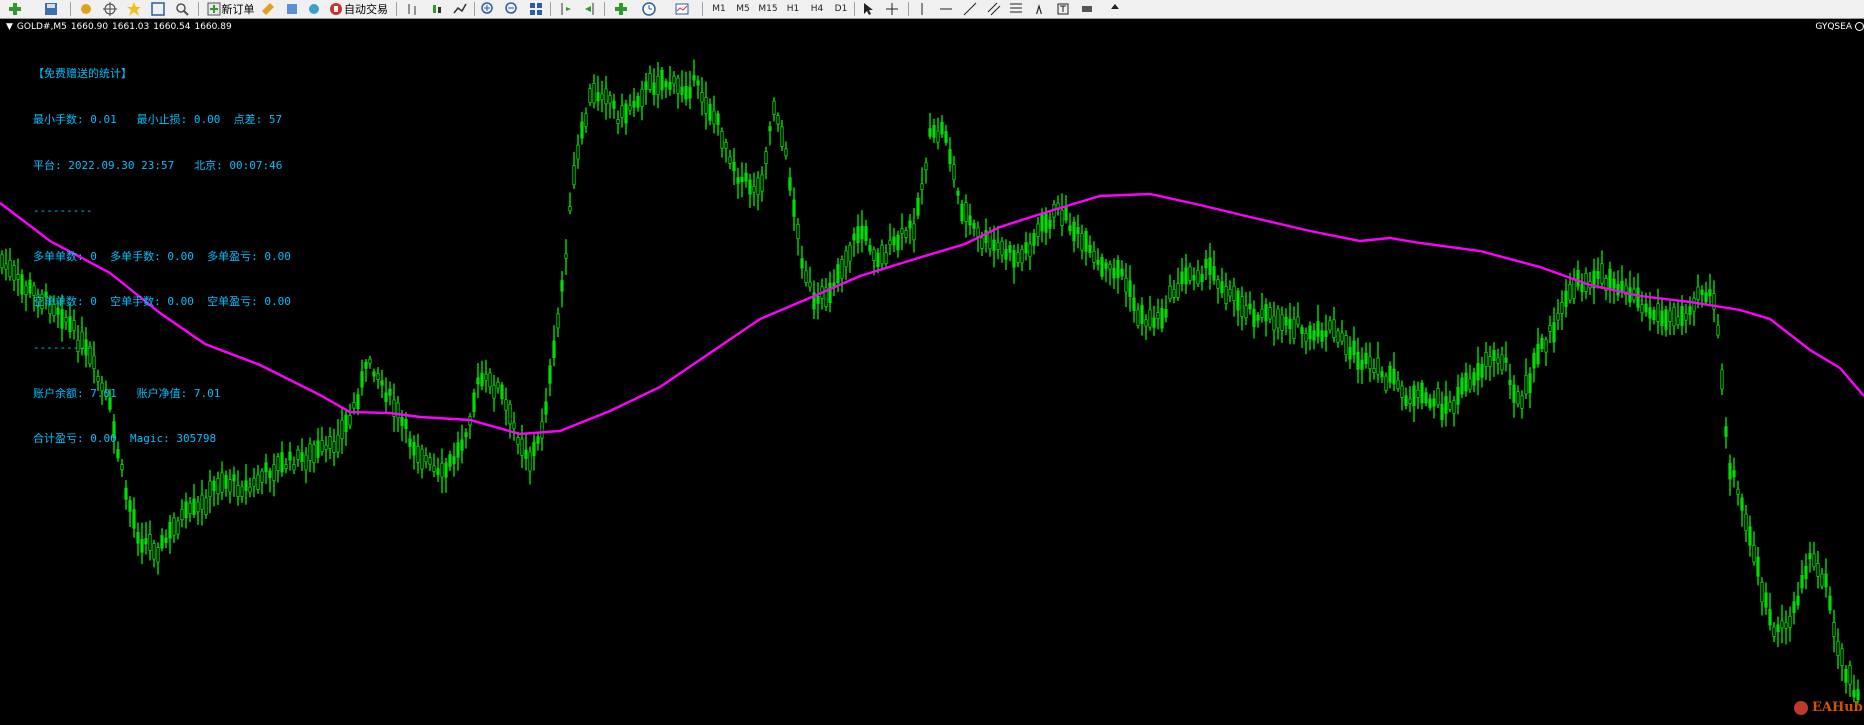 This screenshot has width=1864, height=725. What do you see at coordinates (134, 9) in the screenshot?
I see `favorites-button` at bounding box center [134, 9].